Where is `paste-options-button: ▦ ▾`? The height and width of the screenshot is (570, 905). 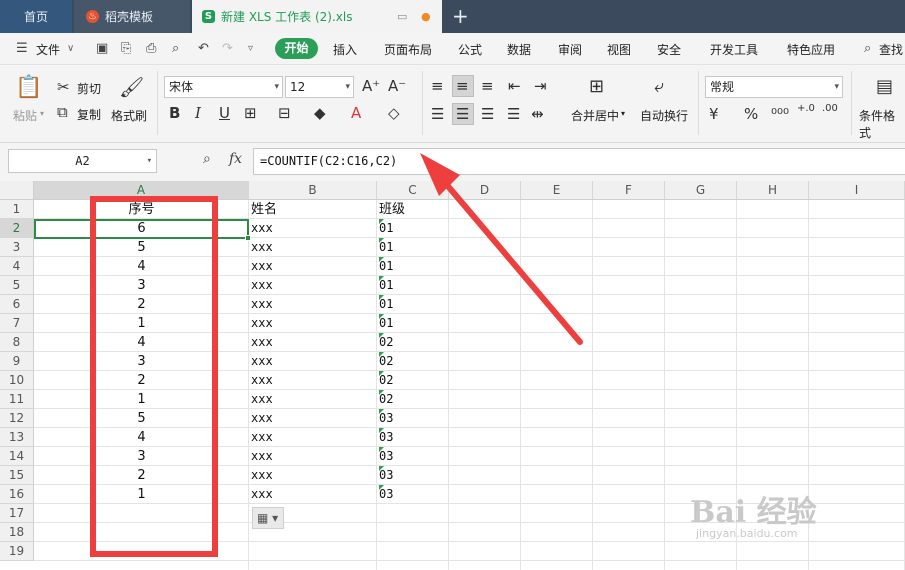
paste-options-button: ▦ ▾ is located at coordinates (268, 518).